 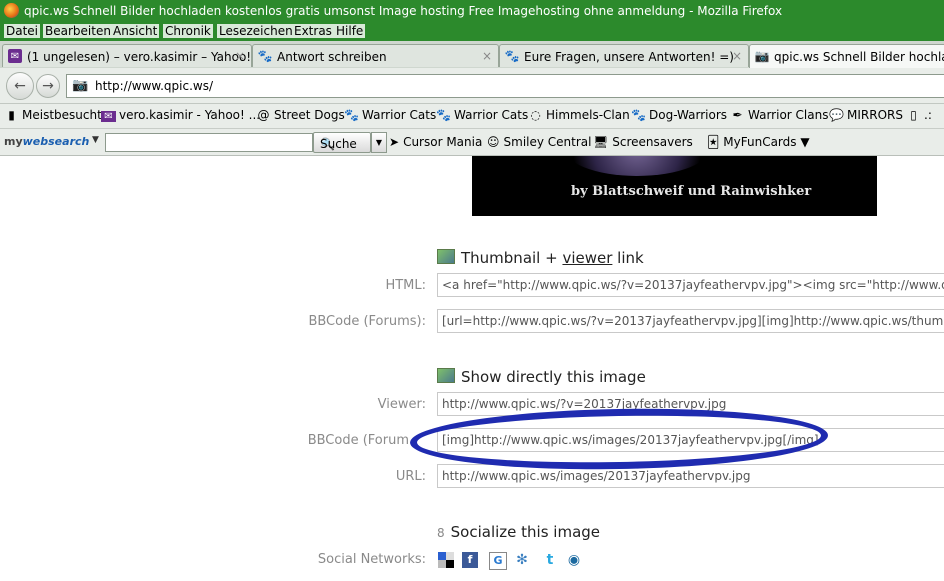 What do you see at coordinates (587, 258) in the screenshot?
I see `viewer-link: viewer` at bounding box center [587, 258].